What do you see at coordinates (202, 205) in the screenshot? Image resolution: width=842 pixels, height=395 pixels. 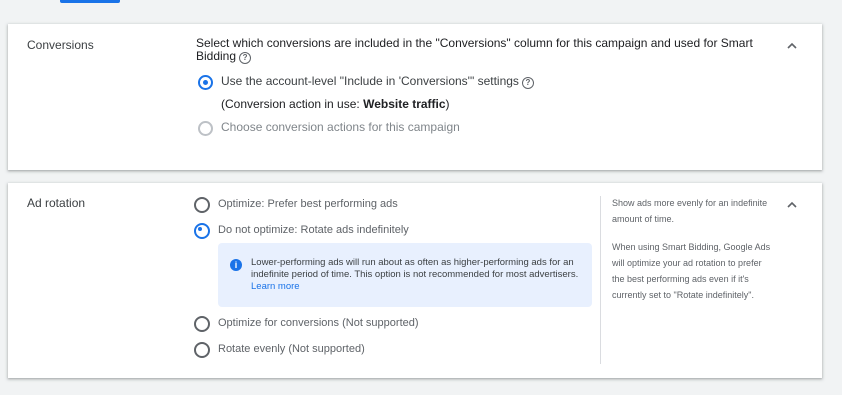 I see `radio-optimize-best` at bounding box center [202, 205].